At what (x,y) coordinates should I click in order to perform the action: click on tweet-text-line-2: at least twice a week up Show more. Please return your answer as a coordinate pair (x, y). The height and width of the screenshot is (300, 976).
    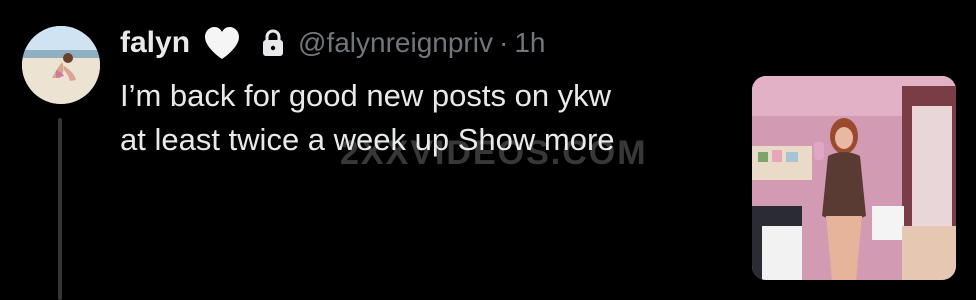
    Looking at the image, I should click on (420, 140).